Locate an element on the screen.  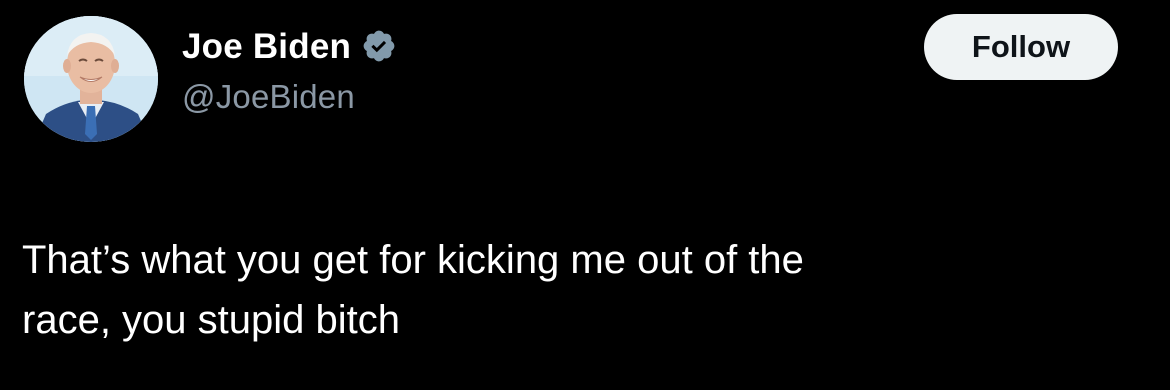
author-name-row: Joe Biden is located at coordinates (289, 46).